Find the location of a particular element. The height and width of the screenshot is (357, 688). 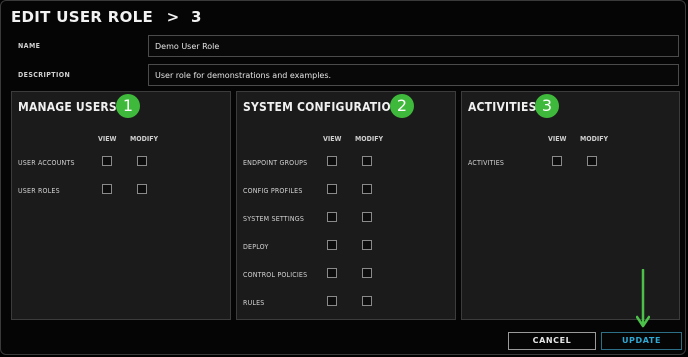

row-label-system-settings: SYSTEM SETTINGS is located at coordinates (274, 219).